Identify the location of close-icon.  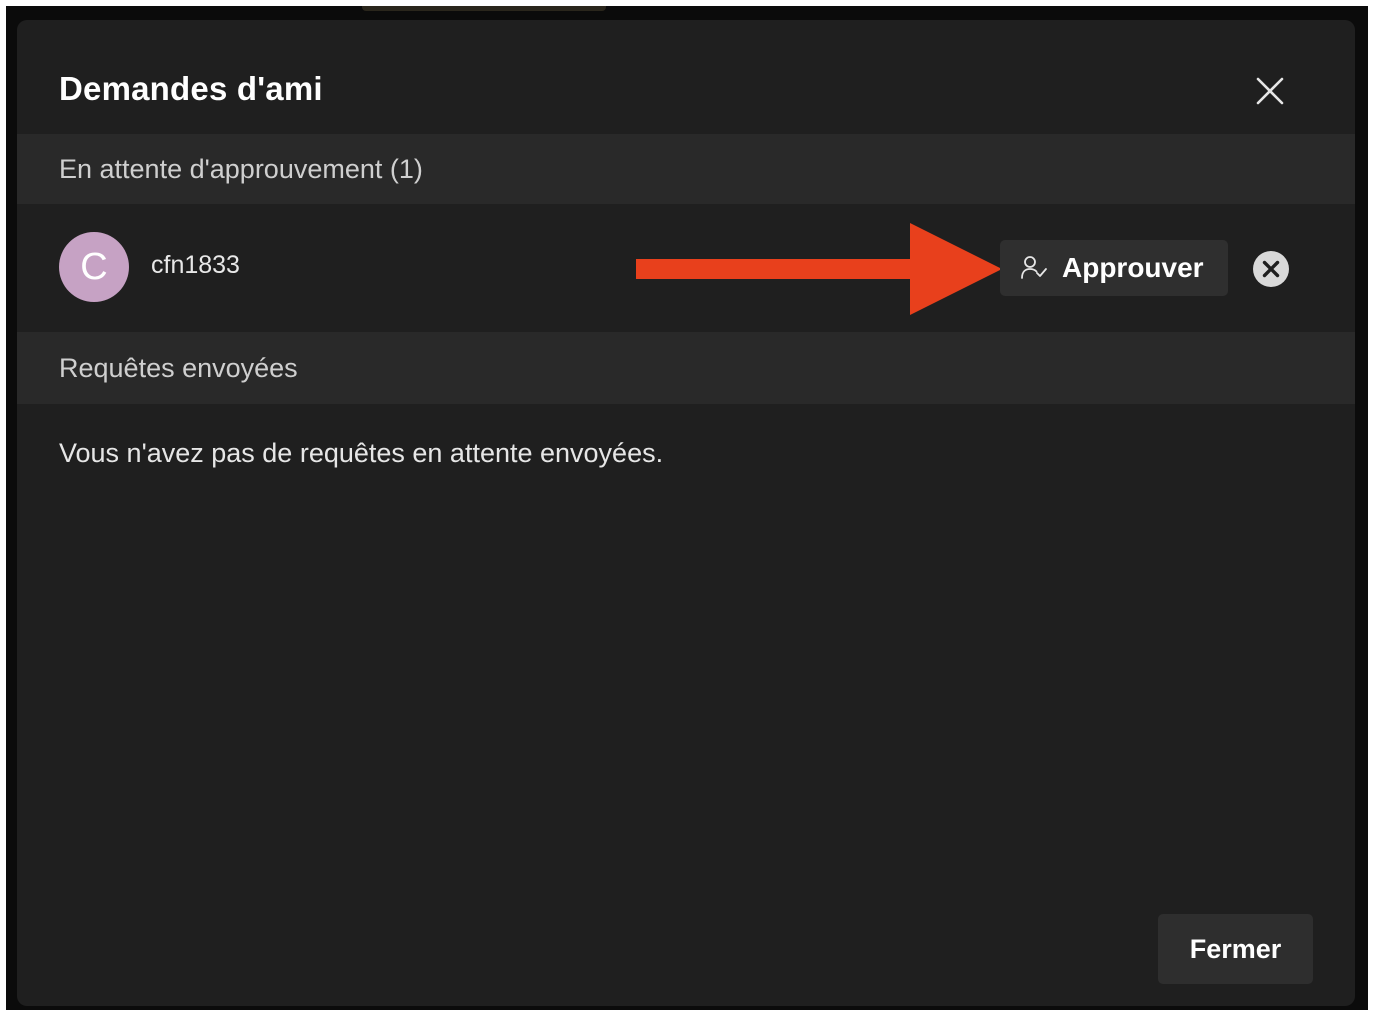
(1270, 91).